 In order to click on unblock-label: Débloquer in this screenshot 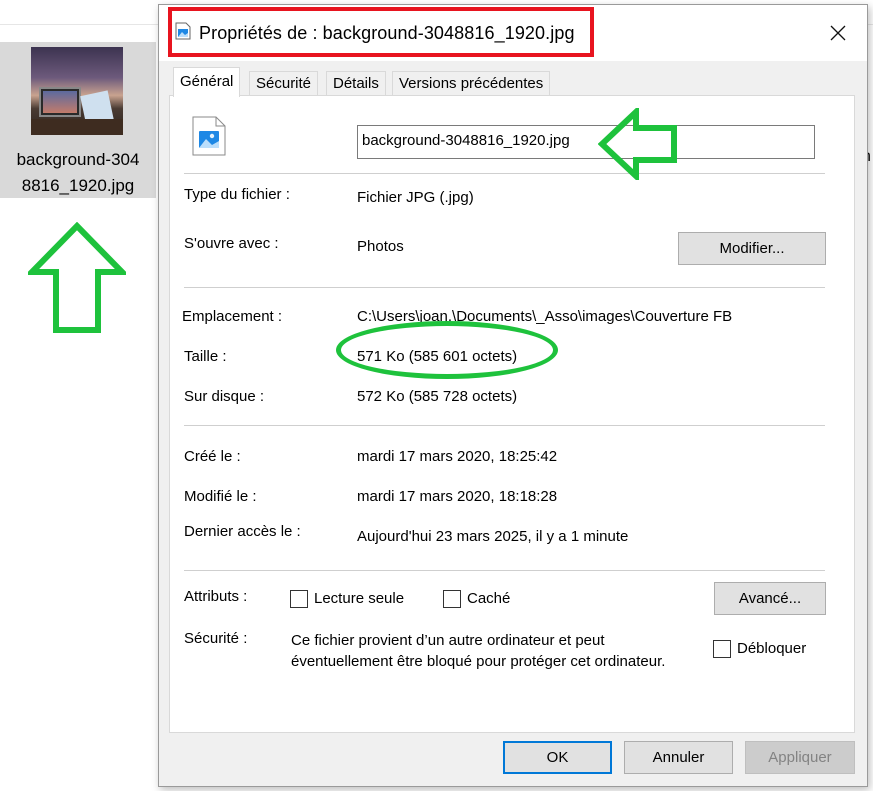, I will do `click(771, 648)`.